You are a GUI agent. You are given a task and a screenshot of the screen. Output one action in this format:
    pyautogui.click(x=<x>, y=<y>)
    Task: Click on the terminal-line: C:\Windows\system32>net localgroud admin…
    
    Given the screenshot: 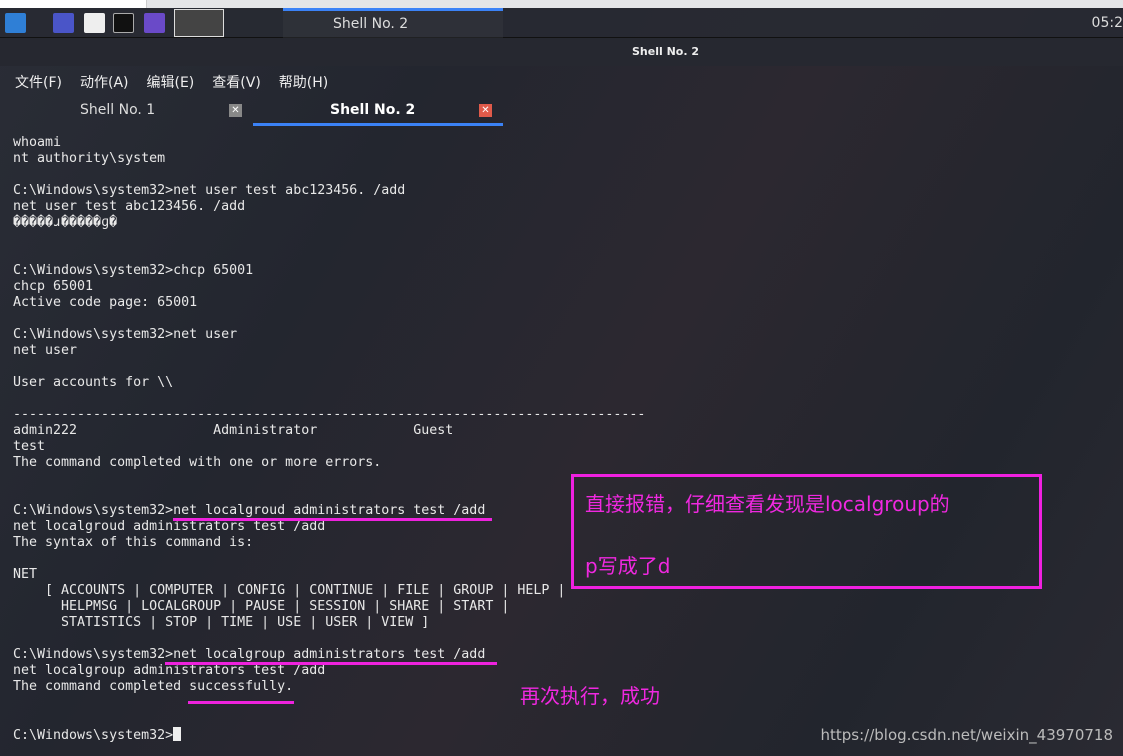 What is the action you would take?
    pyautogui.click(x=249, y=510)
    